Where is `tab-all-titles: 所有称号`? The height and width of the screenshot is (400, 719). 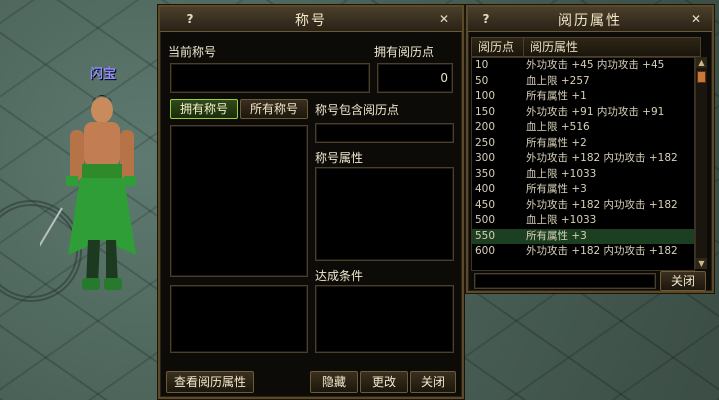
tab-all-titles: 所有称号 is located at coordinates (274, 109).